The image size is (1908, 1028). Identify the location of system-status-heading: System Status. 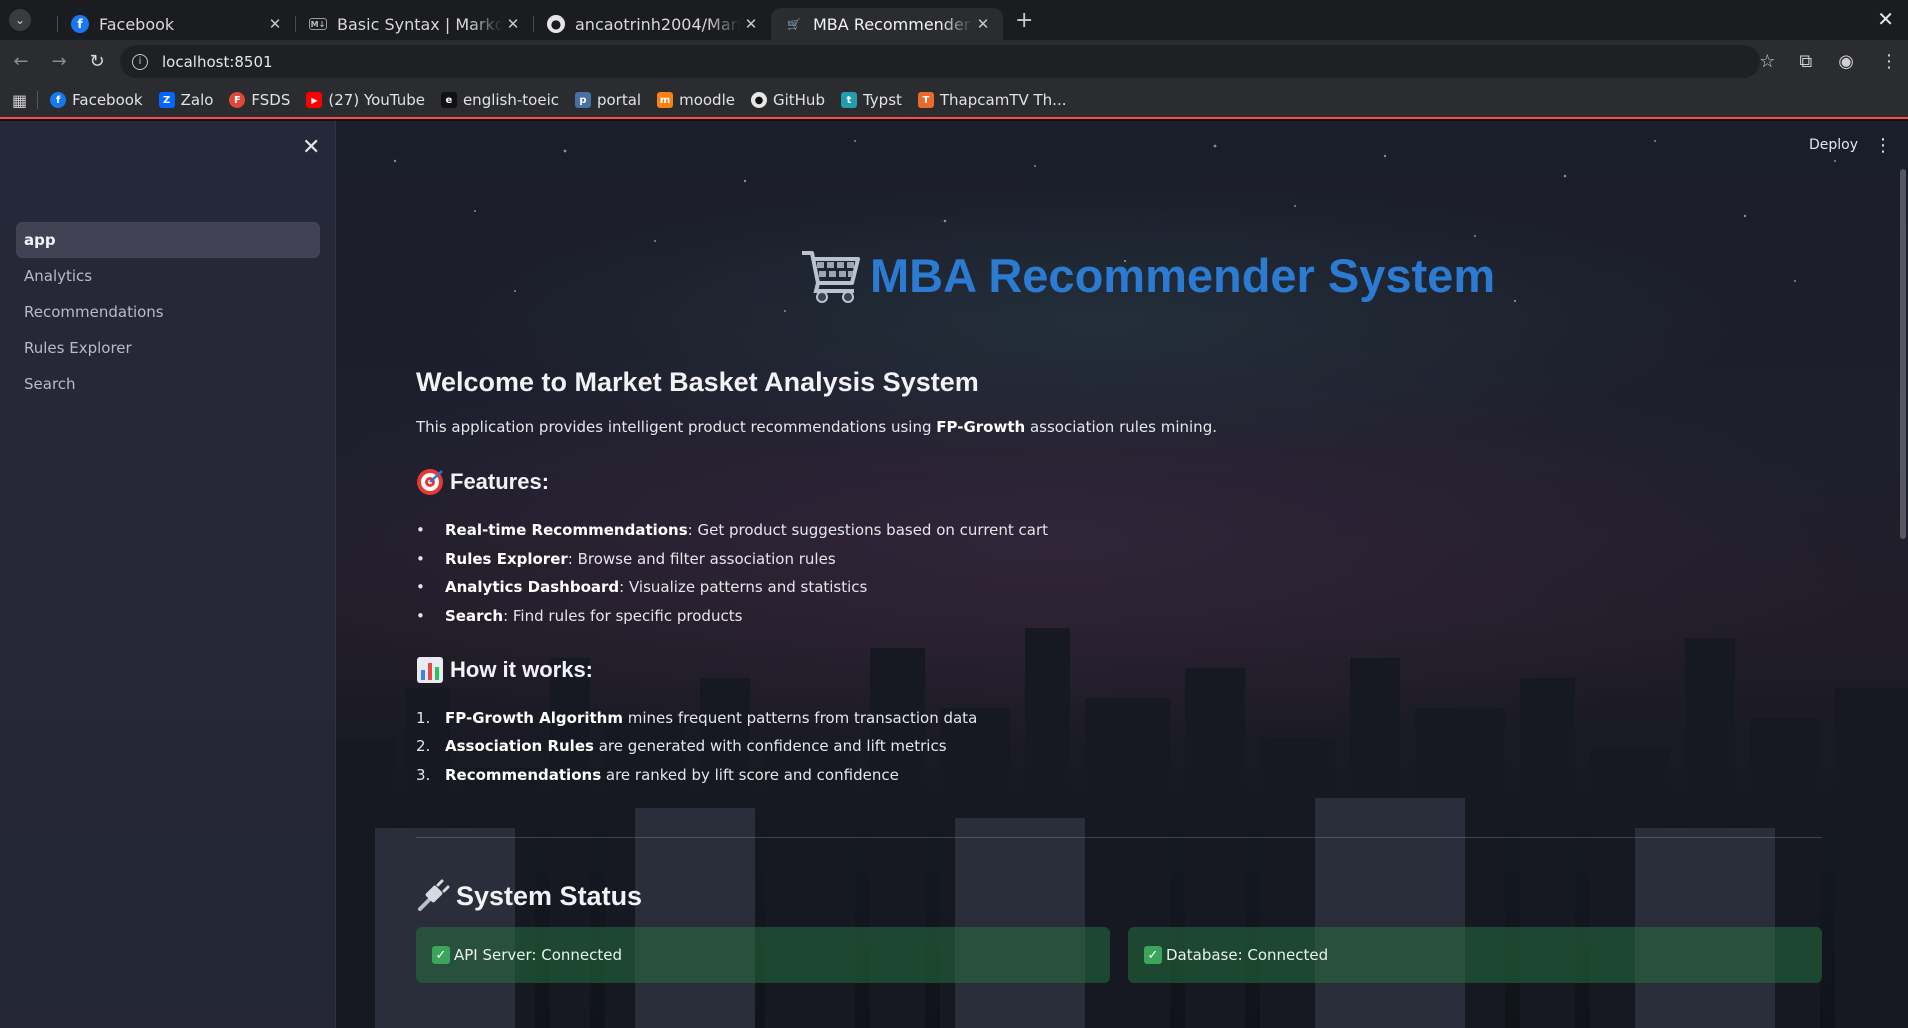
(529, 896).